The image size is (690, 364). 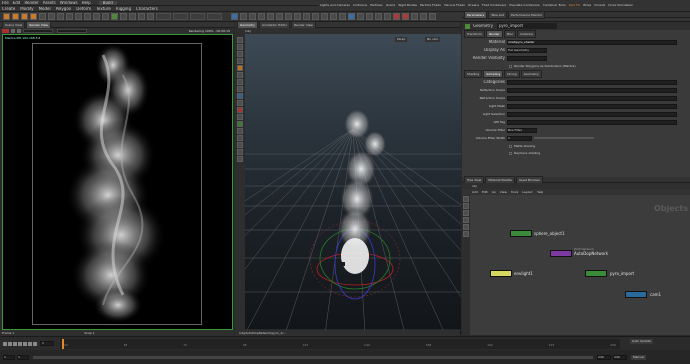 What do you see at coordinates (473, 74) in the screenshot?
I see `tab-shading: Shading` at bounding box center [473, 74].